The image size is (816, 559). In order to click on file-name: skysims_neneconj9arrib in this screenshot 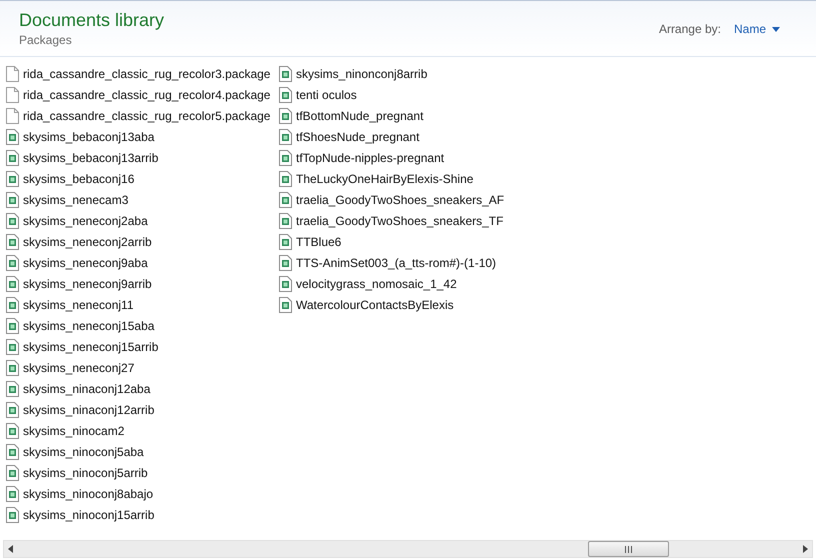, I will do `click(87, 283)`.